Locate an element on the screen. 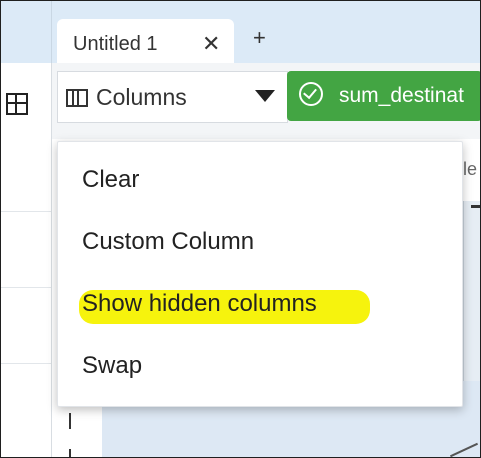 Image resolution: width=481 pixels, height=458 pixels. tab-untitled-1: Untitled 1 ✕ is located at coordinates (145, 41).